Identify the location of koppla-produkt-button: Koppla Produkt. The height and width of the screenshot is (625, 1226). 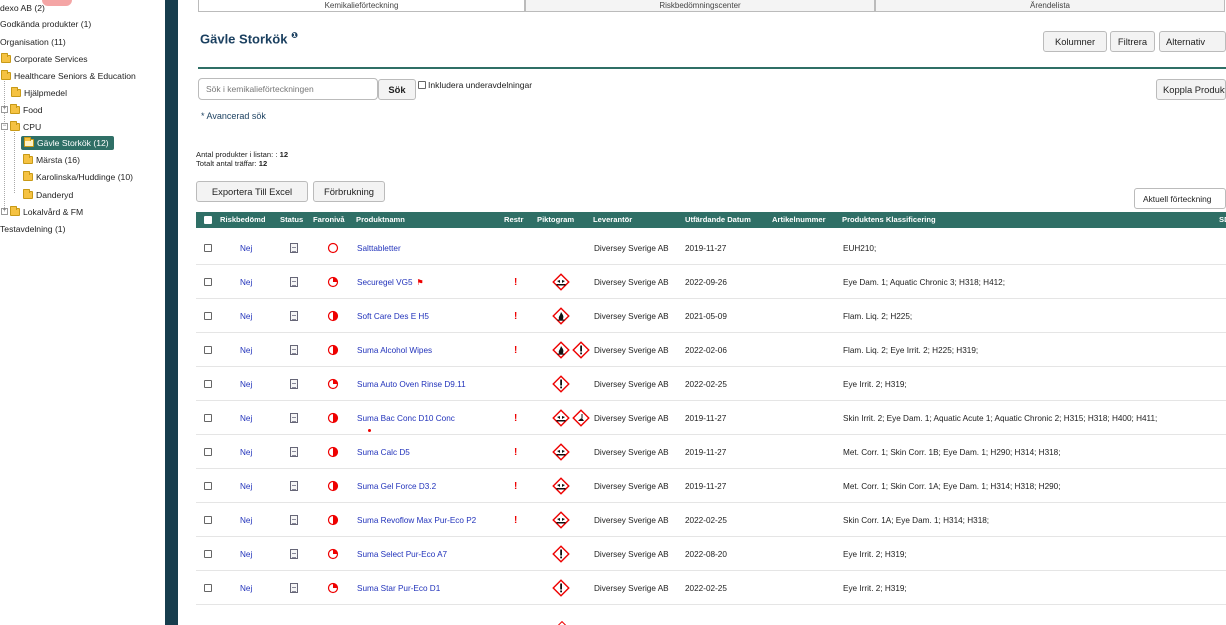
(1191, 89).